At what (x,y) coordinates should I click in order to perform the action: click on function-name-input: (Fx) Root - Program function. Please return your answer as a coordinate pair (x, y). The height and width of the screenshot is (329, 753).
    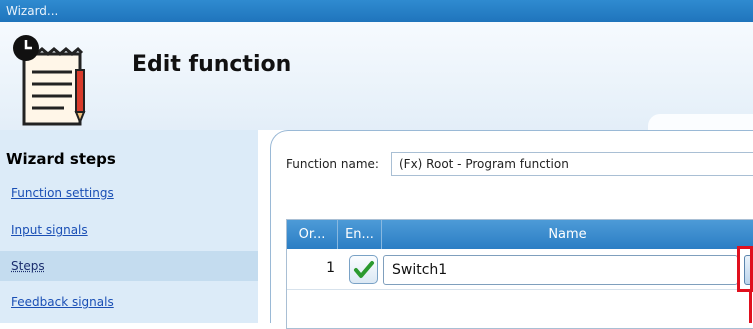
    Looking at the image, I should click on (572, 164).